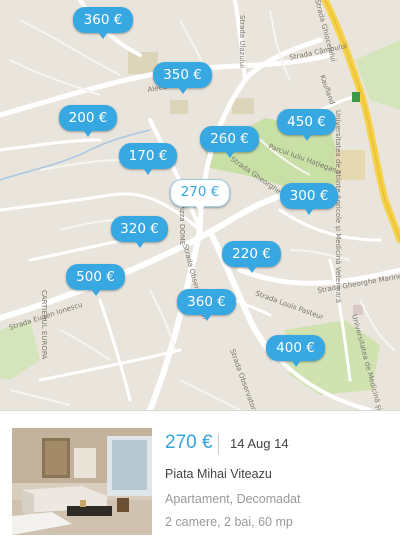  Describe the element at coordinates (148, 159) in the screenshot. I see `price-pin: 170 €` at that location.